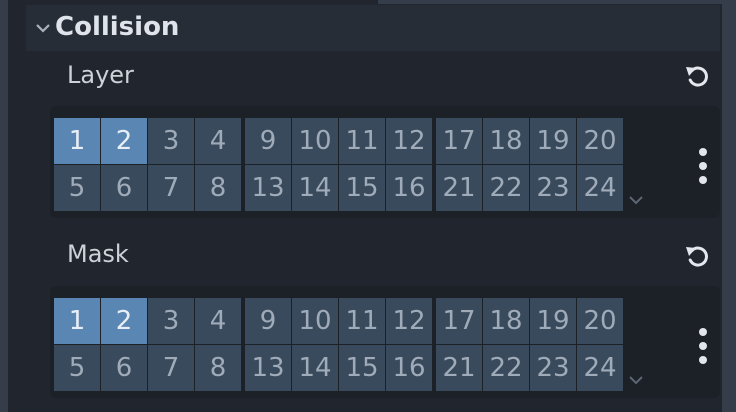 This screenshot has height=412, width=736. I want to click on layer-label: Layer, so click(100, 75).